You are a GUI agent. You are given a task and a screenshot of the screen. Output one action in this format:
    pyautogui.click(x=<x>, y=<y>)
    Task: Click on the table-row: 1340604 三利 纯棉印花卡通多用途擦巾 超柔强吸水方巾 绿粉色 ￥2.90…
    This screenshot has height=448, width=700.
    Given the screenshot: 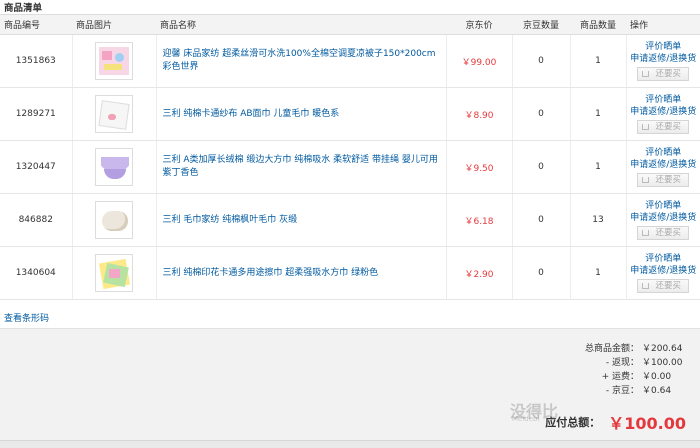 What is the action you would take?
    pyautogui.click(x=350, y=273)
    